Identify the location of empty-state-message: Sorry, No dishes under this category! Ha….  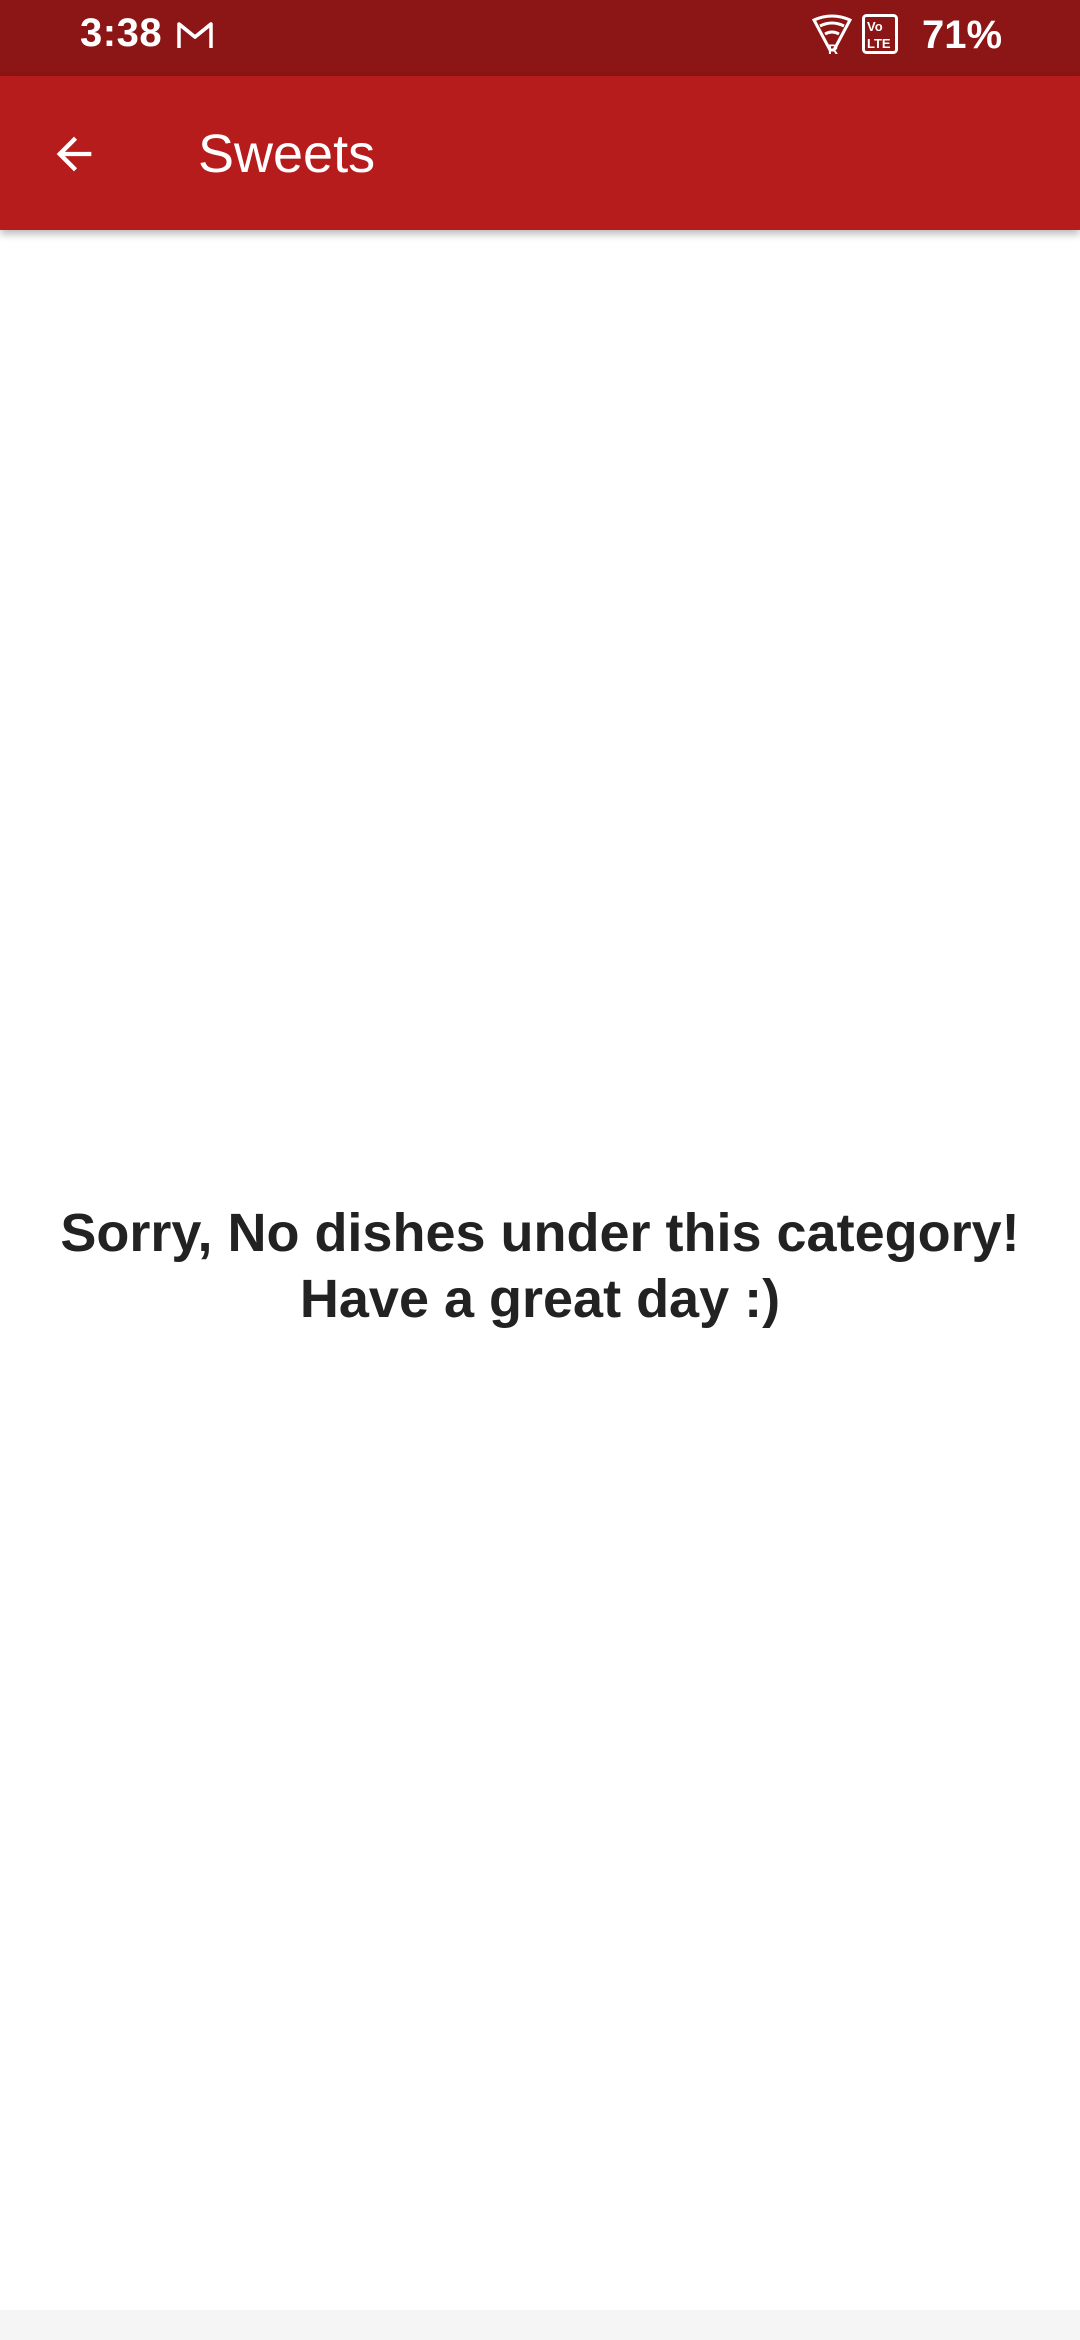
(540, 1266).